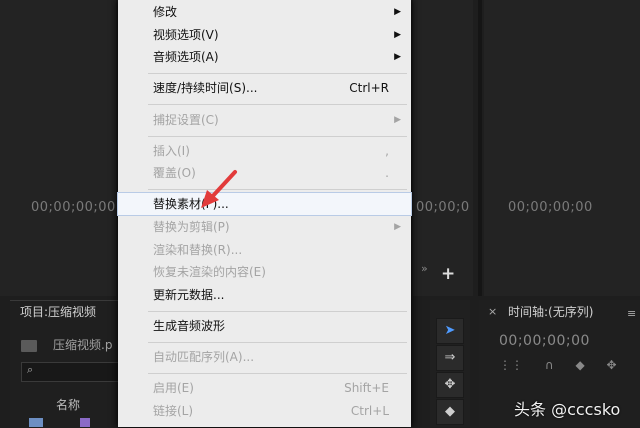 Image resolution: width=640 pixels, height=428 pixels. What do you see at coordinates (36, 422) in the screenshot?
I see `clip-thumbnail` at bounding box center [36, 422].